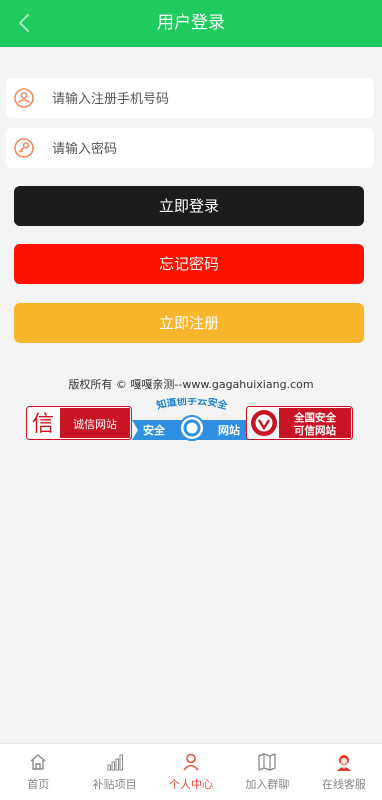  I want to click on national-trust-badge: 全国安全 可信网站, so click(299, 423).